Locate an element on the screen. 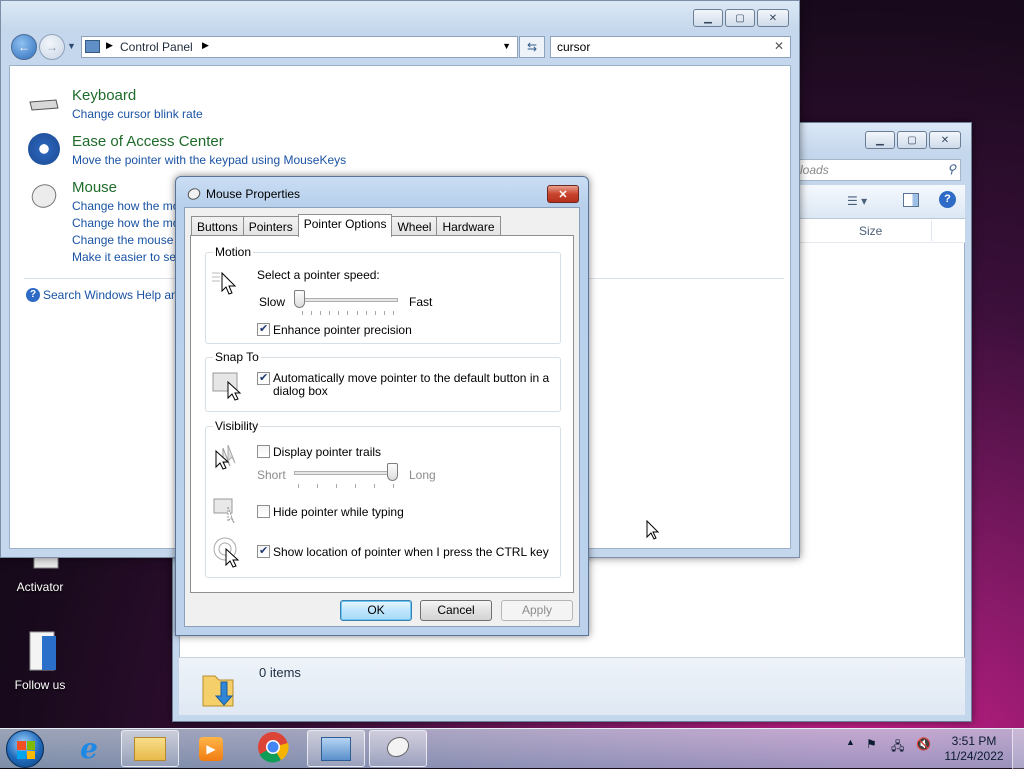 The width and height of the screenshot is (1024, 769). tab-pointer-options: Pointer Options is located at coordinates (345, 225).